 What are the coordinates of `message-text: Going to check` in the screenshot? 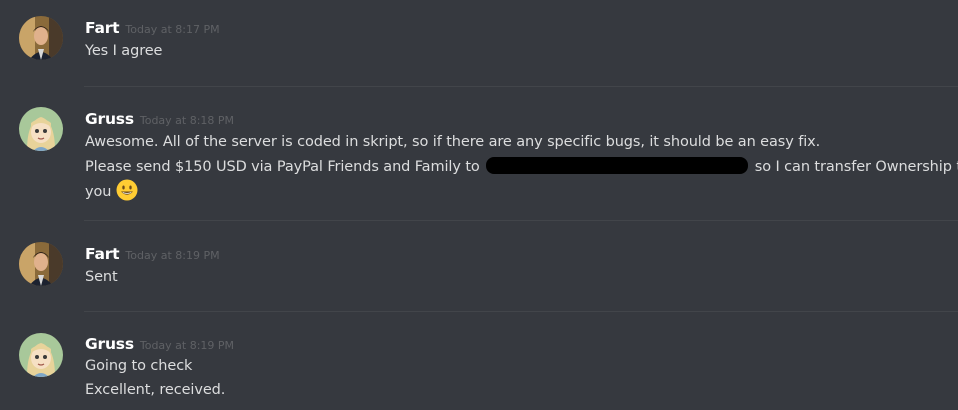 It's located at (139, 366).